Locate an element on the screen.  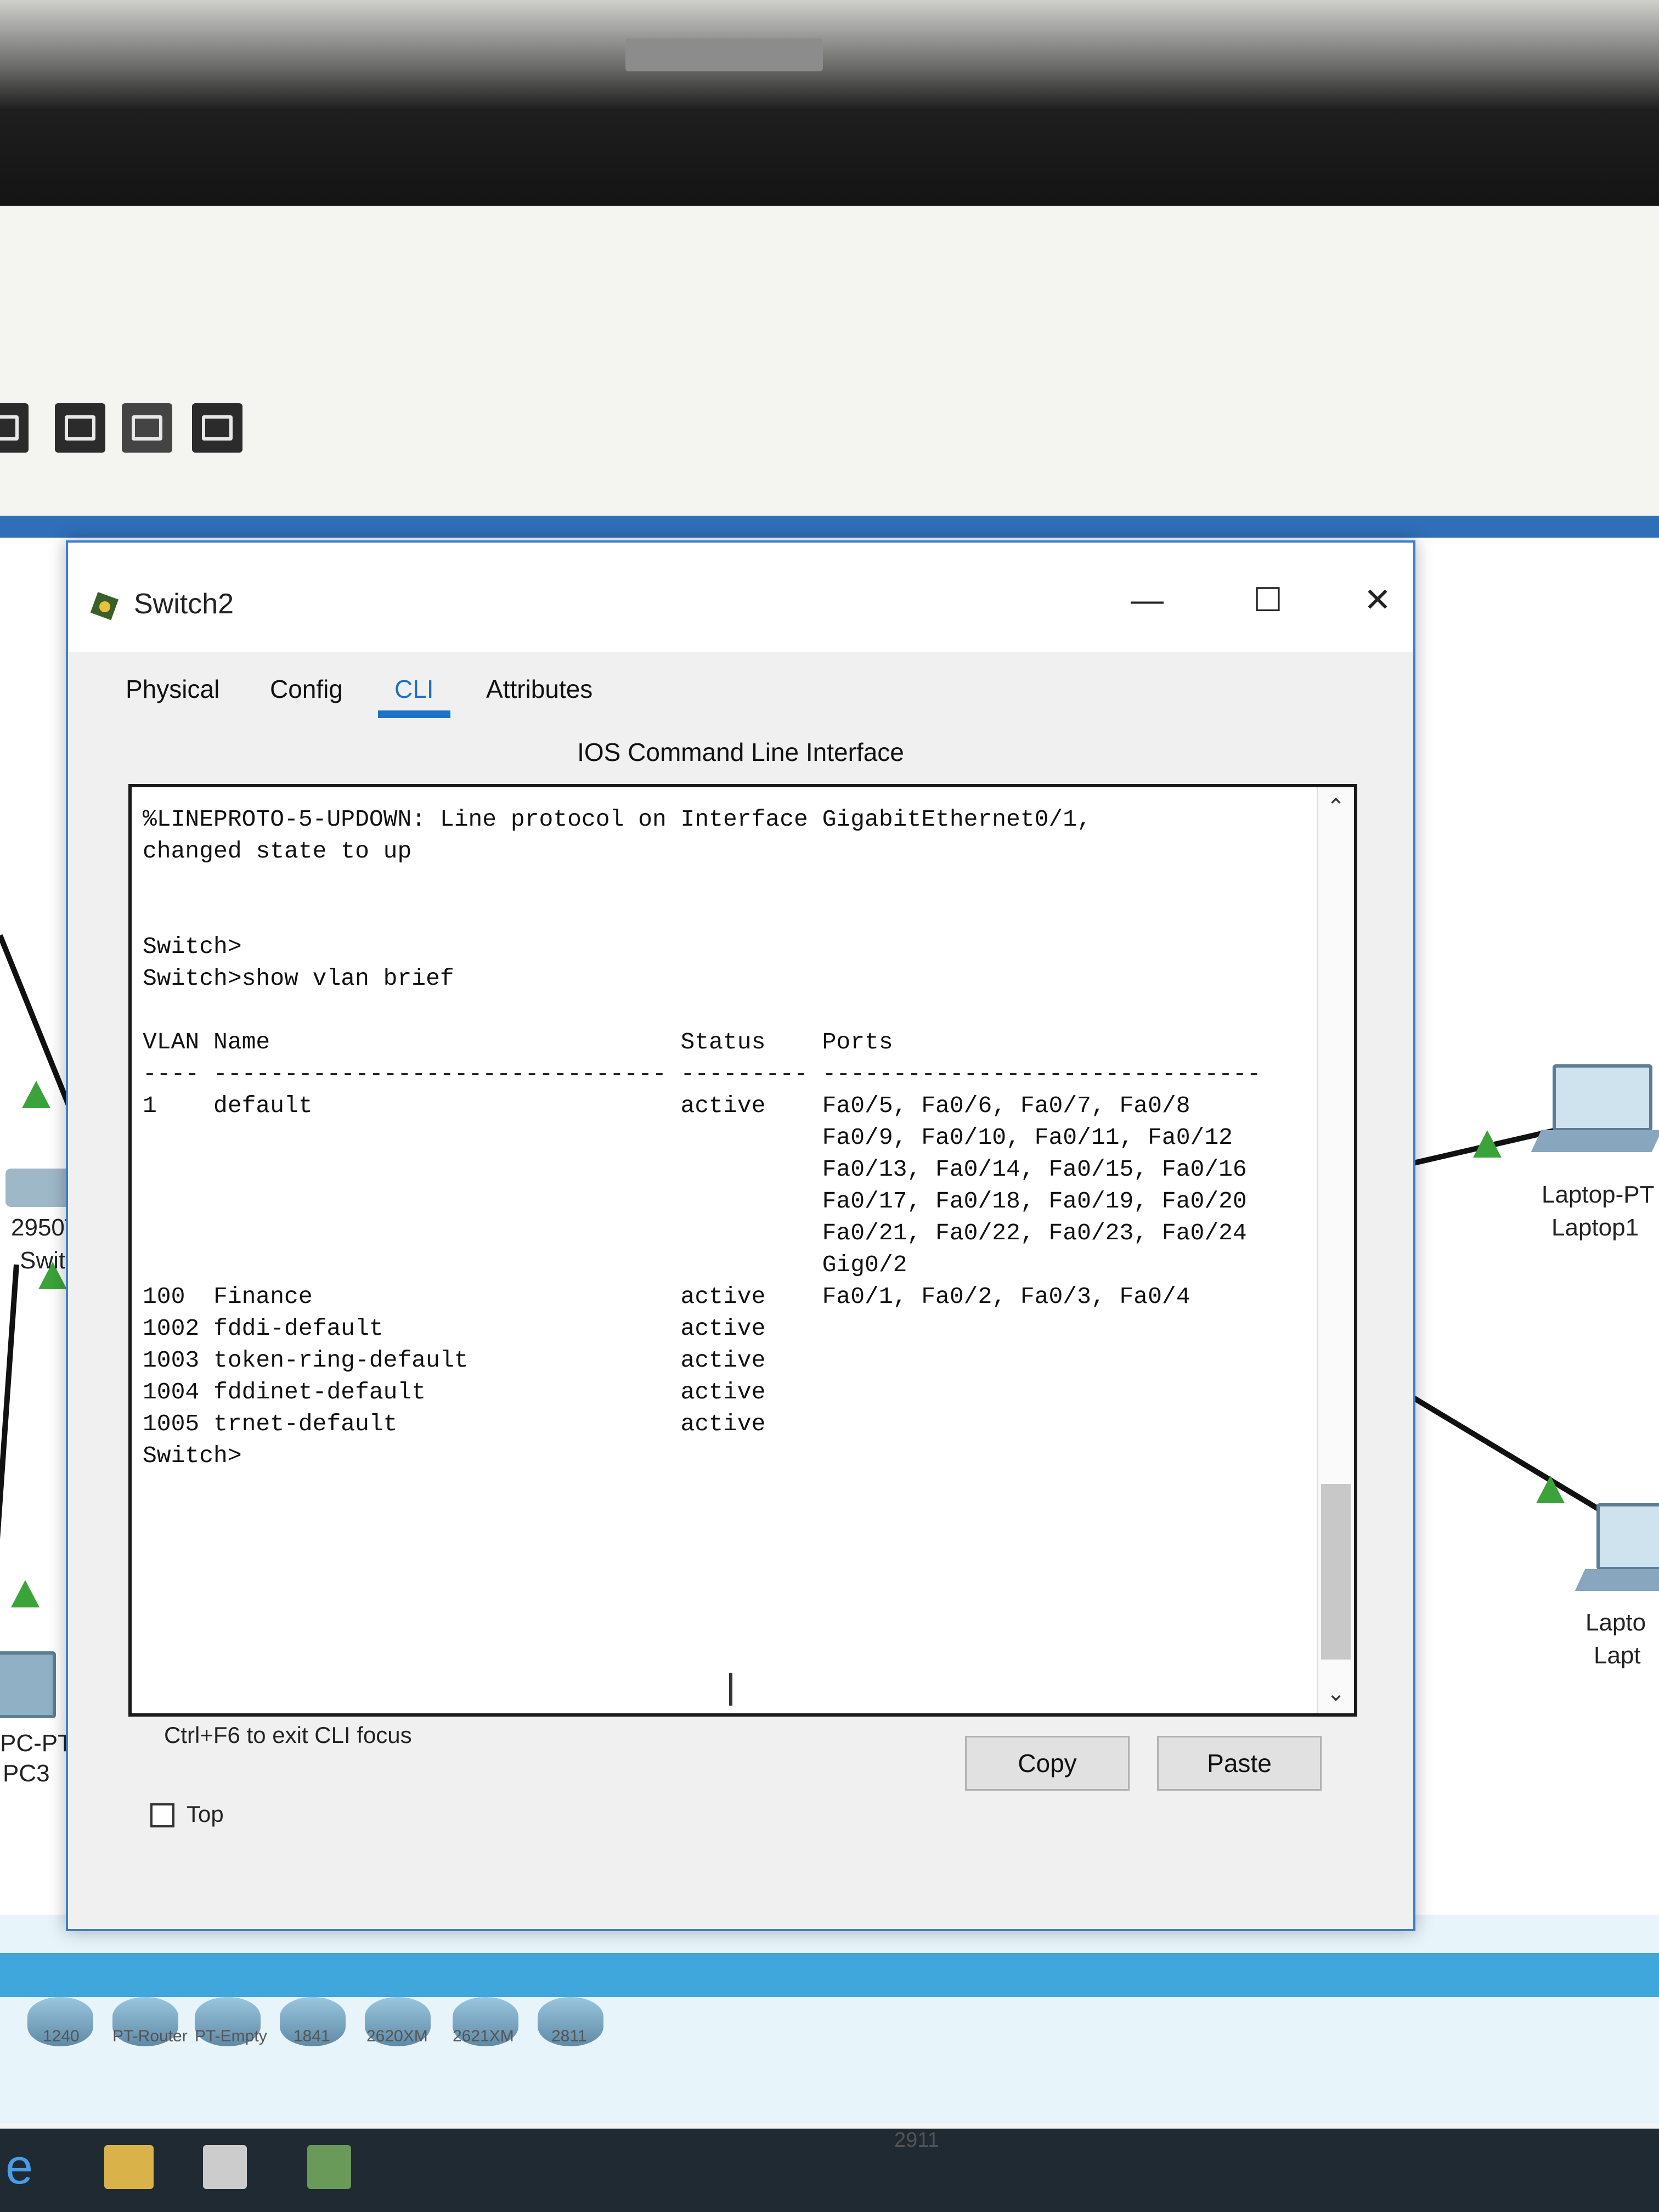
device-label-pt-empty: PT-Empty is located at coordinates (231, 2036).